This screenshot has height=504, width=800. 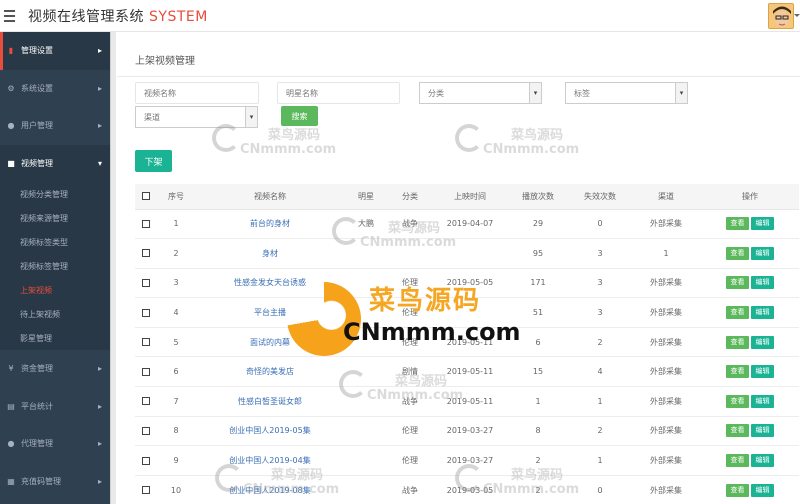 What do you see at coordinates (146, 196) in the screenshot?
I see `select-all-checkbox` at bounding box center [146, 196].